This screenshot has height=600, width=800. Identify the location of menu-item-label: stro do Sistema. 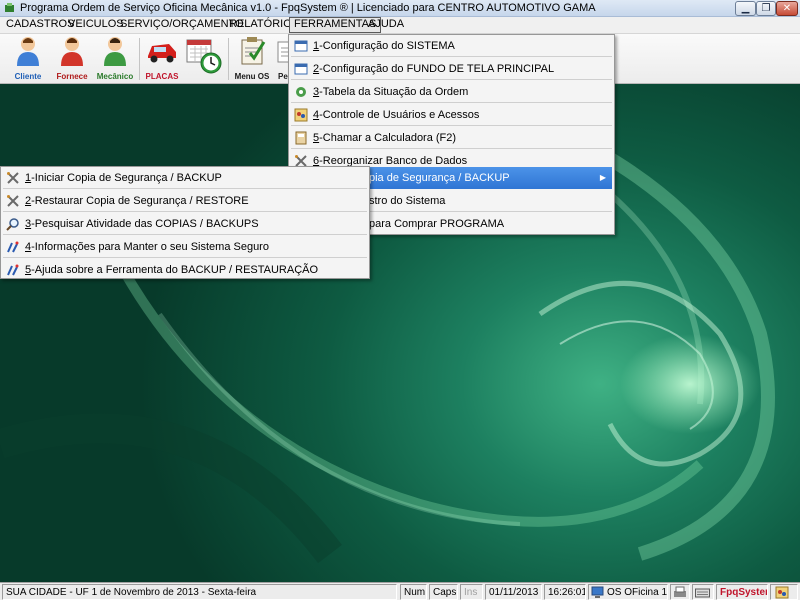
(407, 201).